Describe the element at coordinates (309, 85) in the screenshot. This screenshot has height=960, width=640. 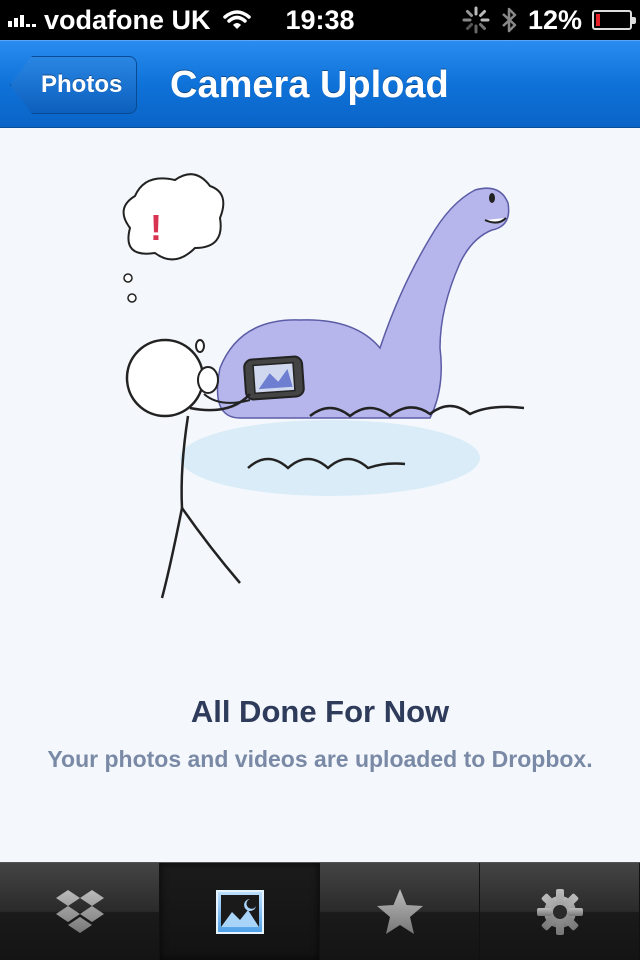
I see `page-title: Camera Upload` at that location.